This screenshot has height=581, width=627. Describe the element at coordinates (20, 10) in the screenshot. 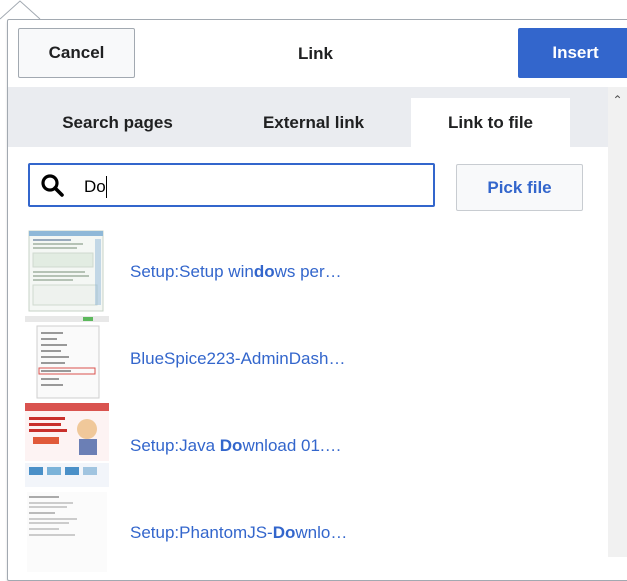

I see `dialog-pointer` at that location.